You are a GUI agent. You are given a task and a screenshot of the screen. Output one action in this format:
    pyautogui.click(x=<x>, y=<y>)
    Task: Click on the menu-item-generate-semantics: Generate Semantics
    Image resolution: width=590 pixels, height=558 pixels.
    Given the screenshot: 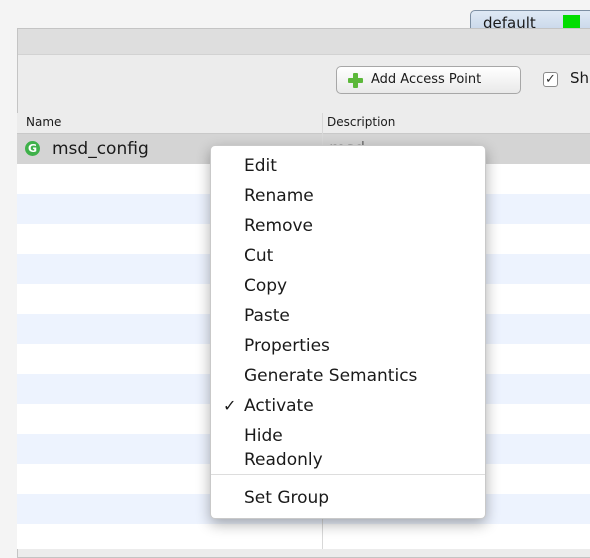 What is the action you would take?
    pyautogui.click(x=348, y=376)
    